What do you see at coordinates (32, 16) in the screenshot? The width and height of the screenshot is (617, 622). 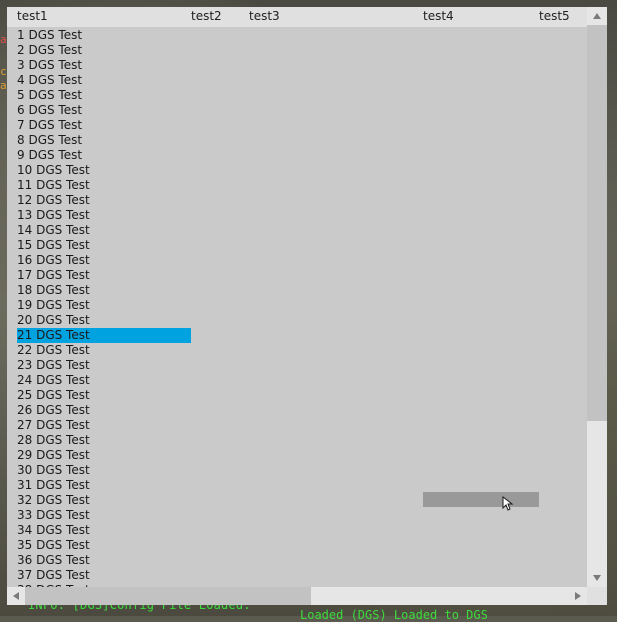 I see `column-header: test1` at bounding box center [32, 16].